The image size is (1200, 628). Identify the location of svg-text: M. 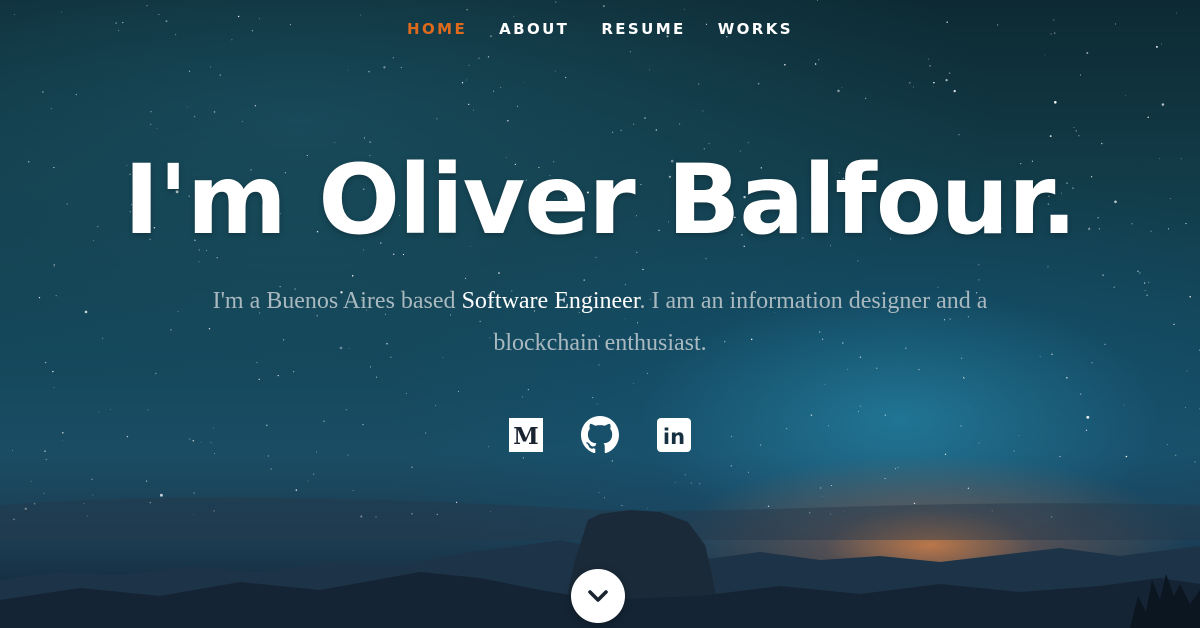
(525, 436).